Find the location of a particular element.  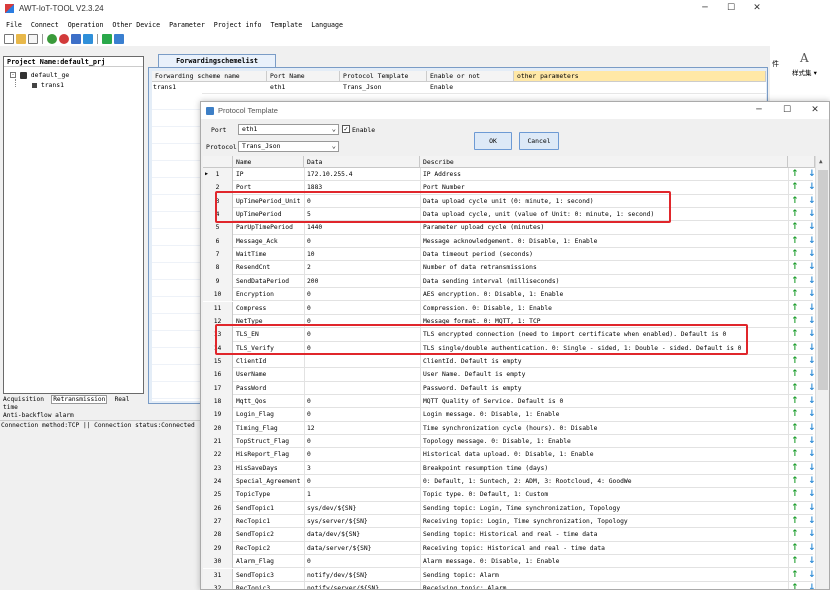

param-describe-cell: ClientId. Default is empty is located at coordinates (604, 361).